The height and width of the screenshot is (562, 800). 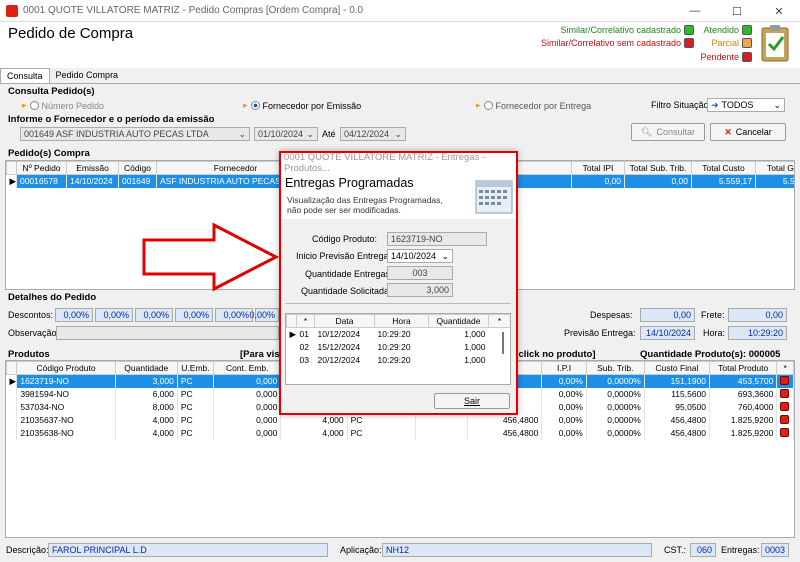 I want to click on descontos-label: Descontos:, so click(x=31, y=315).